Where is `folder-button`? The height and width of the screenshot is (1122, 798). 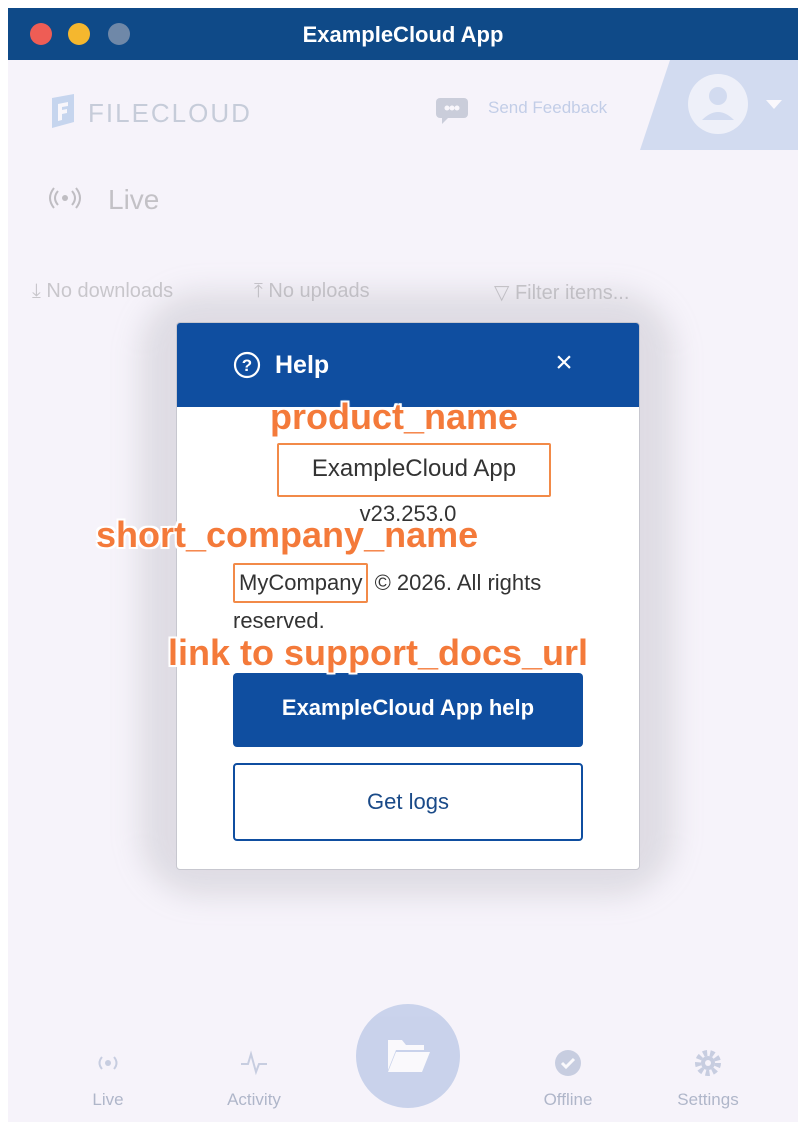 folder-button is located at coordinates (408, 1056).